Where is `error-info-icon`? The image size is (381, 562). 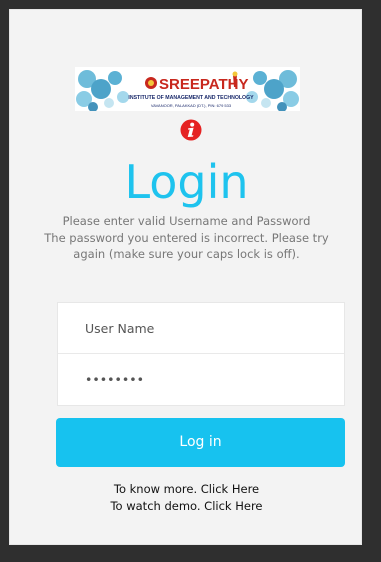
error-info-icon is located at coordinates (191, 130).